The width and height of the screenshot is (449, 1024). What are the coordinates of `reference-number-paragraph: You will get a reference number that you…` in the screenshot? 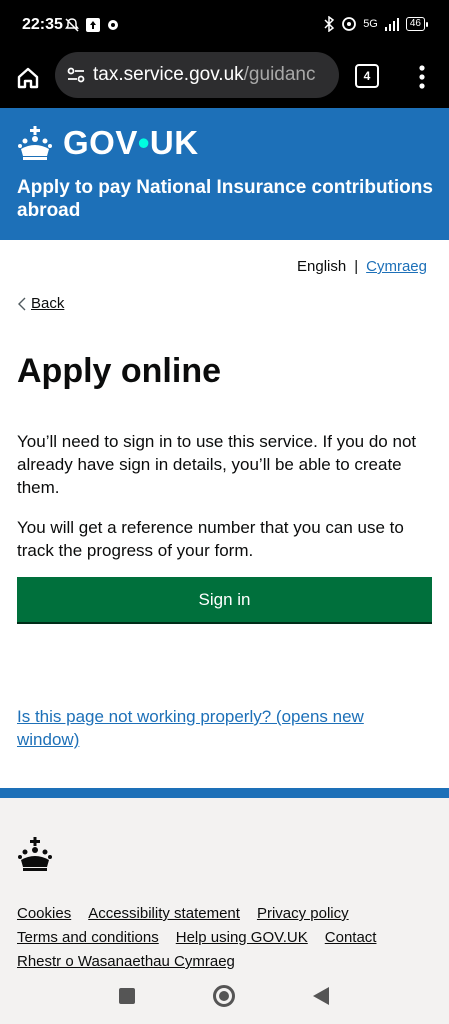 It's located at (210, 539).